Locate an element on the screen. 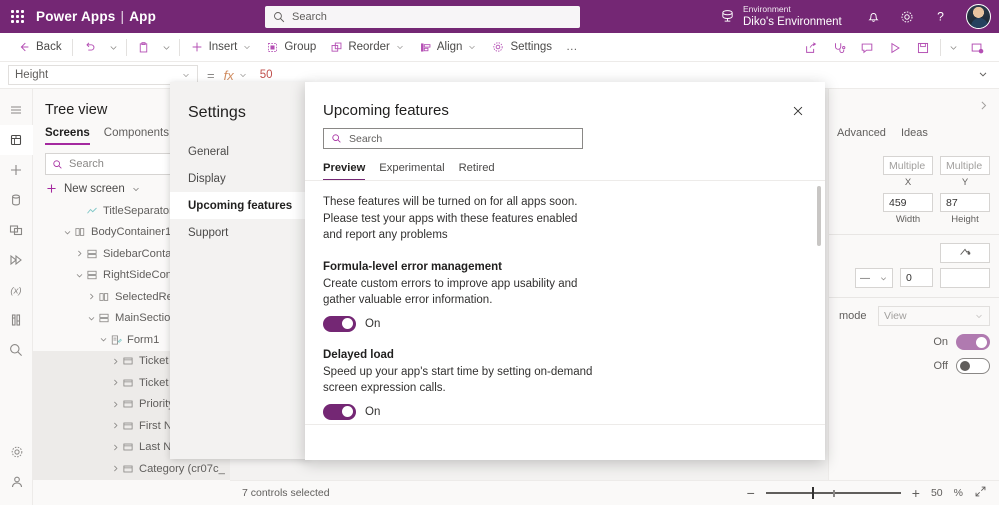  tab-preview: Preview is located at coordinates (344, 171).